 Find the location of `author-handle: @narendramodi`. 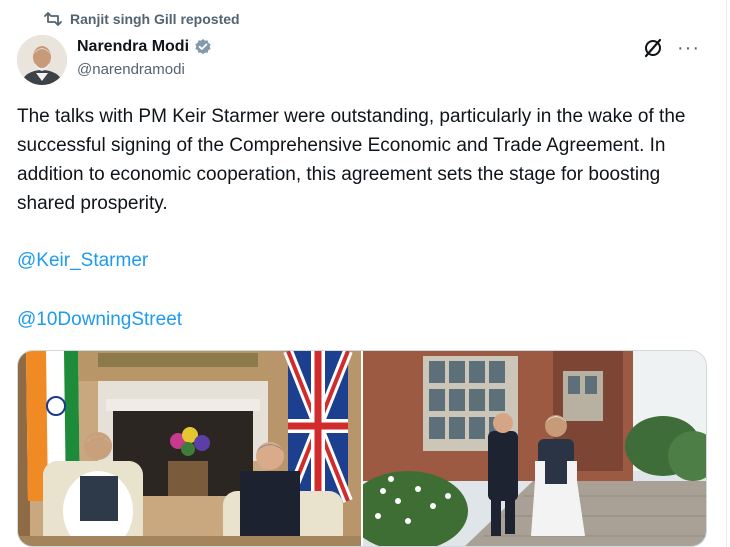

author-handle: @narendramodi is located at coordinates (144, 69).